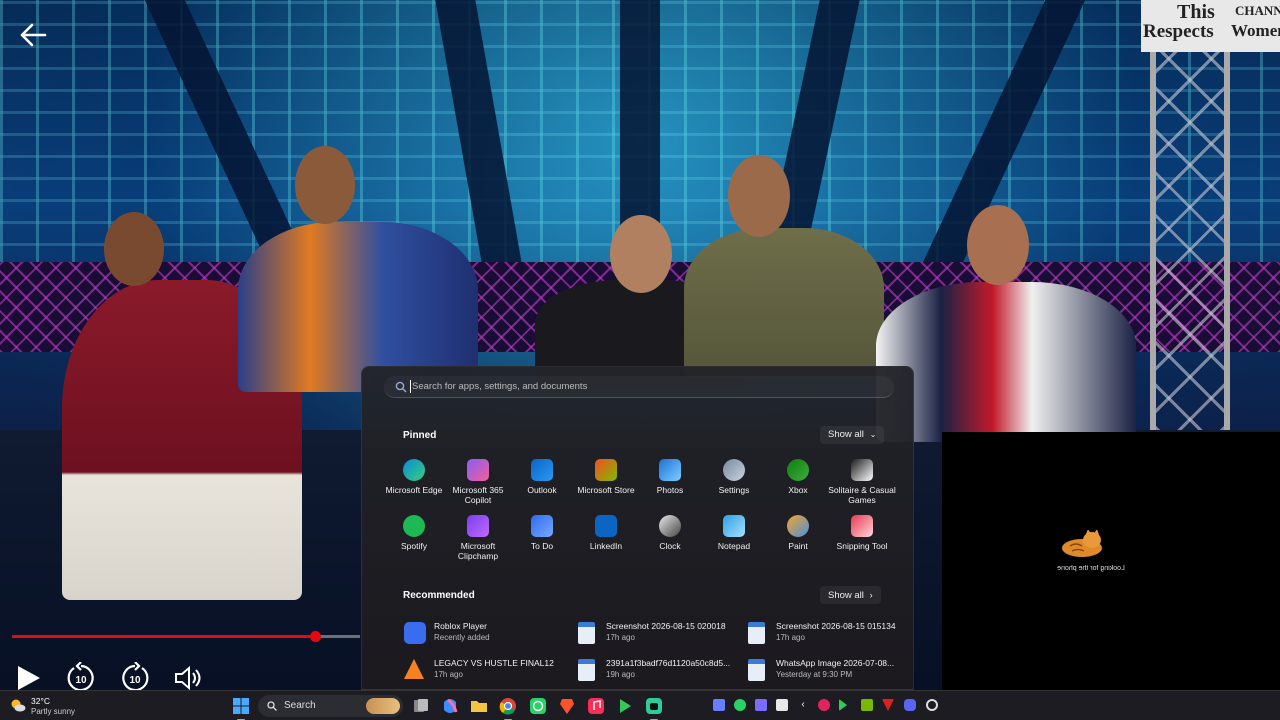 The width and height of the screenshot is (1280, 720). I want to click on video-progress-thumb, so click(315, 636).